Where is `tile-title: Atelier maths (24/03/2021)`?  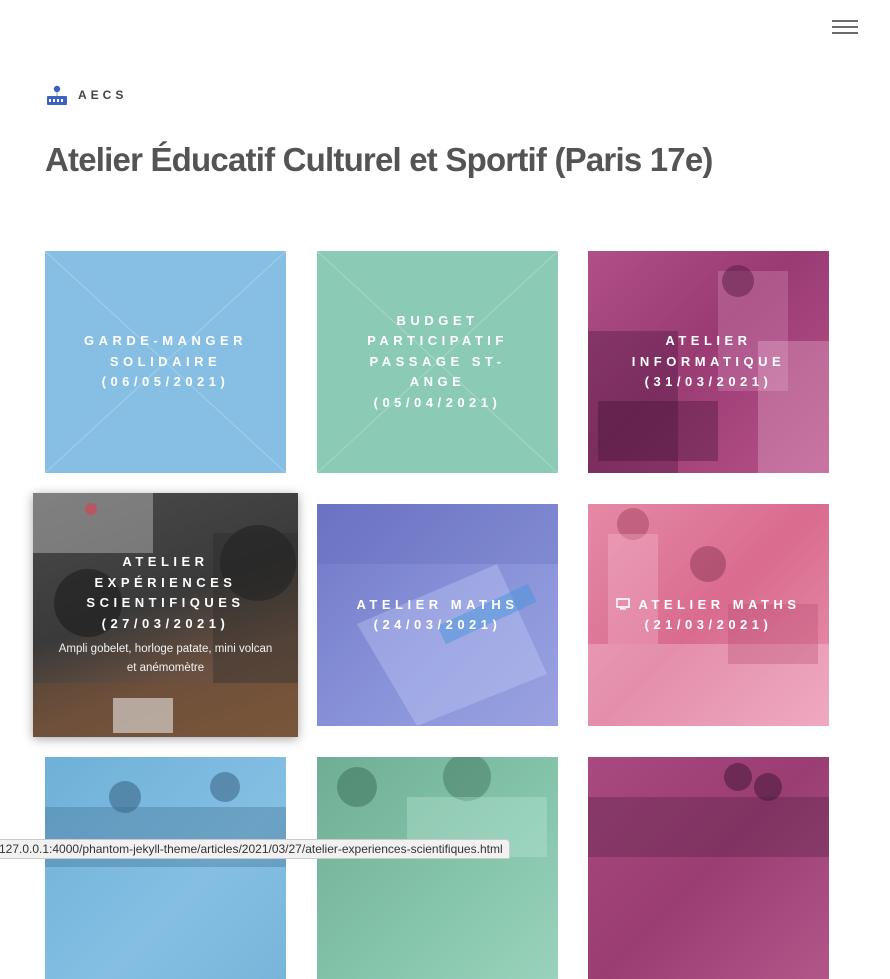 tile-title: Atelier maths (24/03/2021) is located at coordinates (437, 614).